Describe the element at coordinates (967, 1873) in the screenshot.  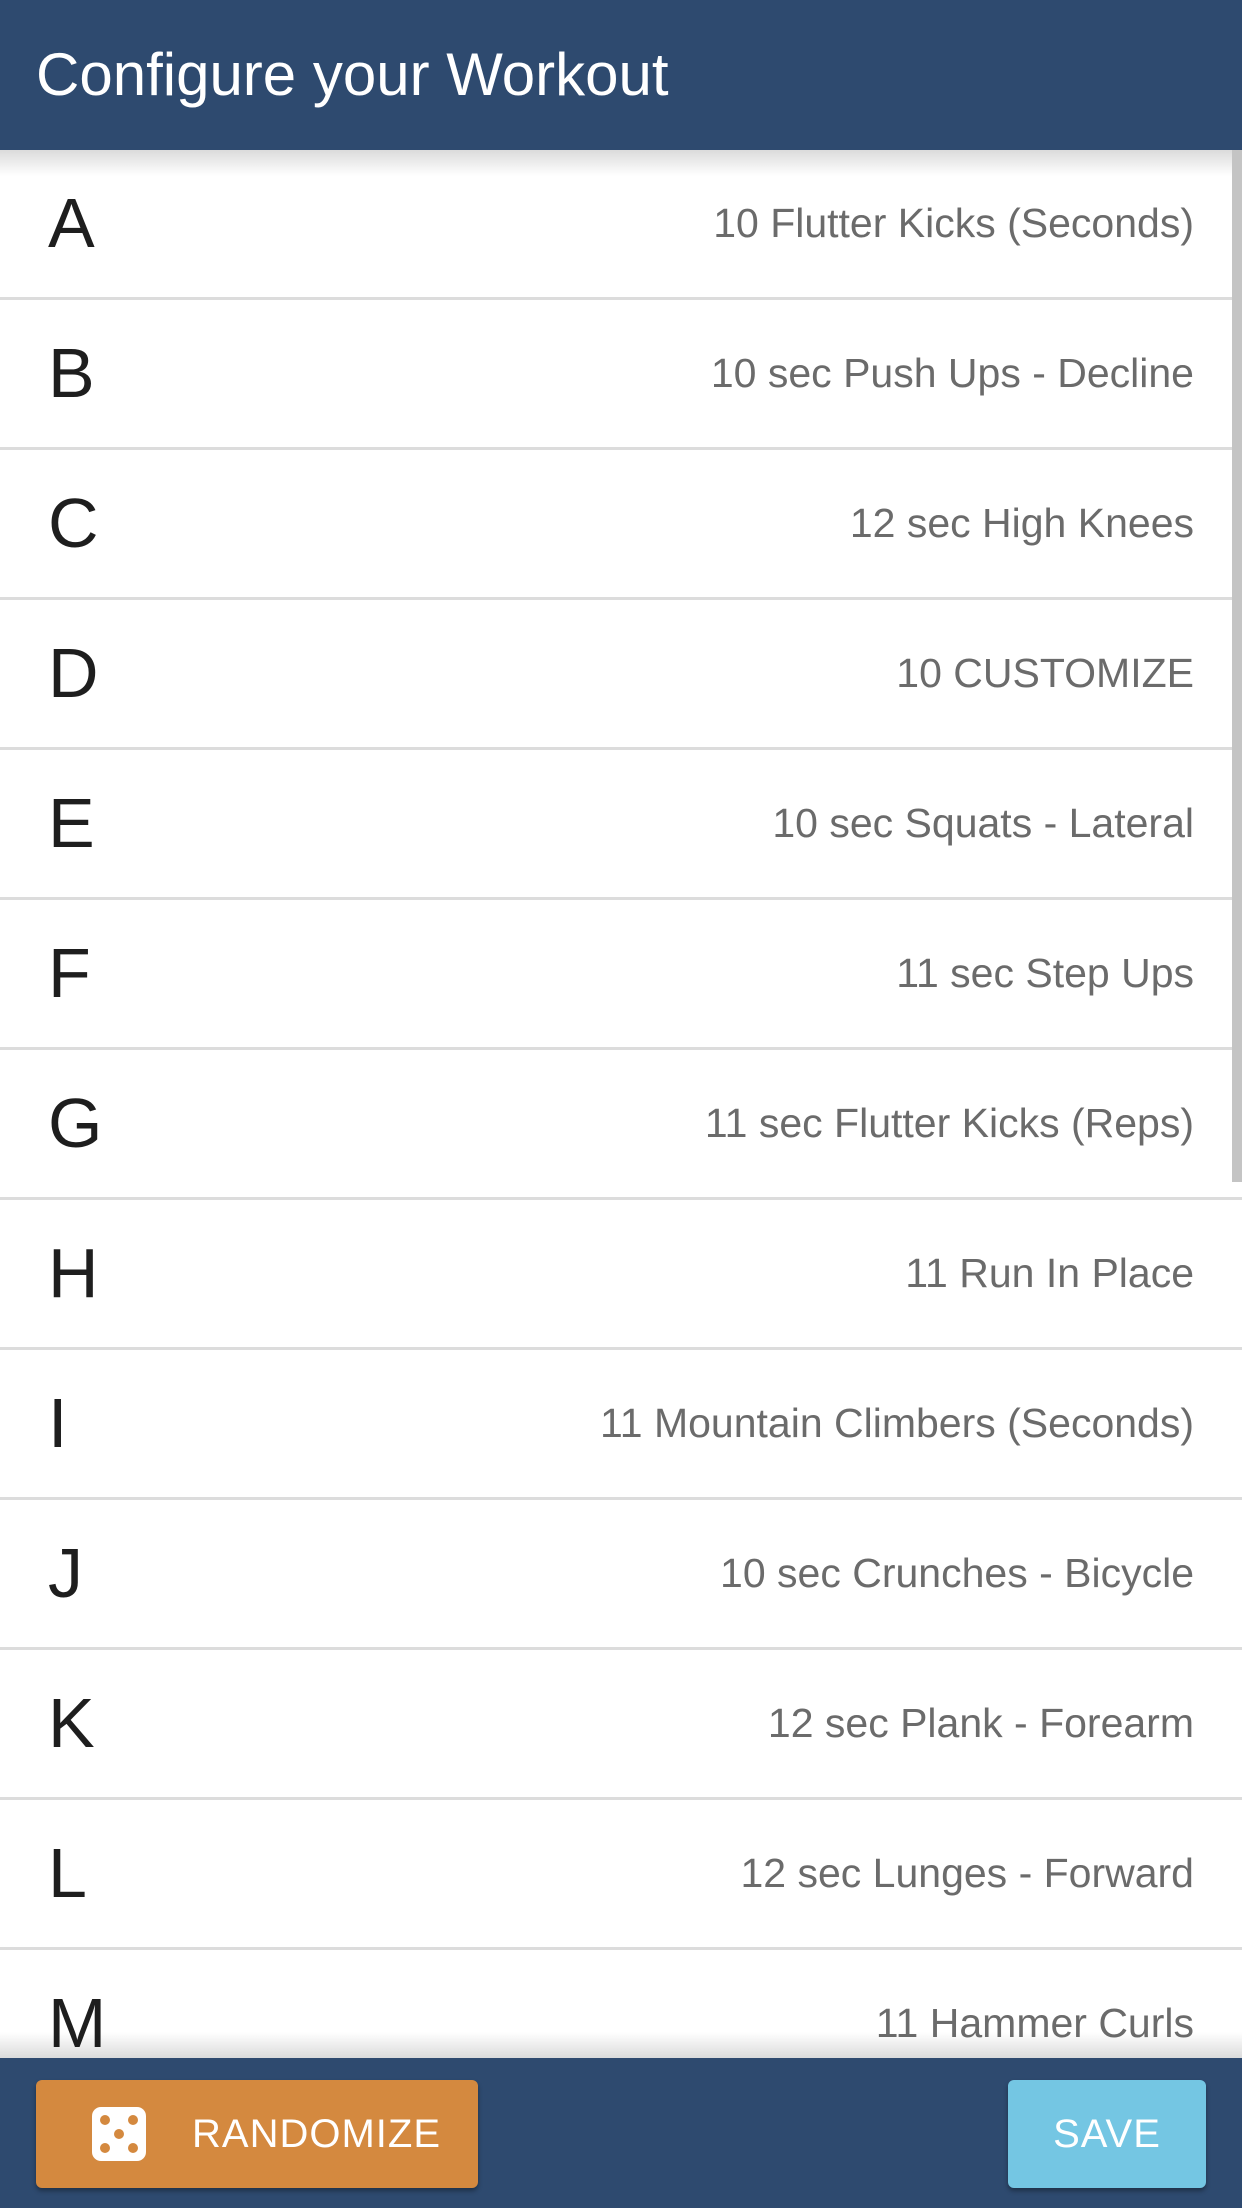
I see `row-exercise: 12 sec Lunges - Forward` at that location.